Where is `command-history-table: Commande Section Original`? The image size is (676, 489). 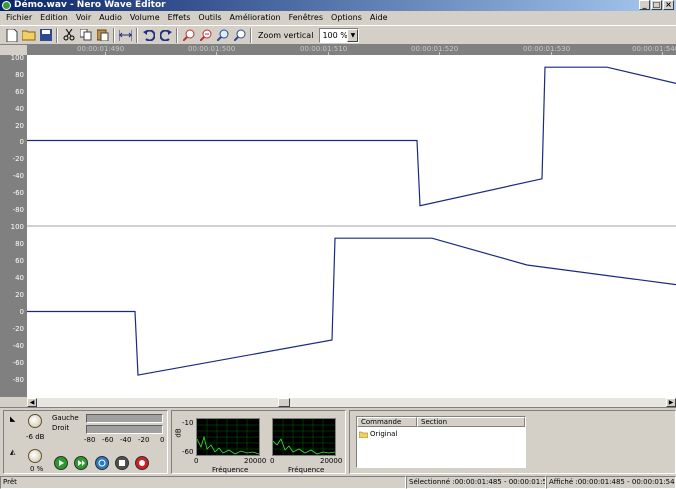 command-history-table: Commande Section Original is located at coordinates (441, 442).